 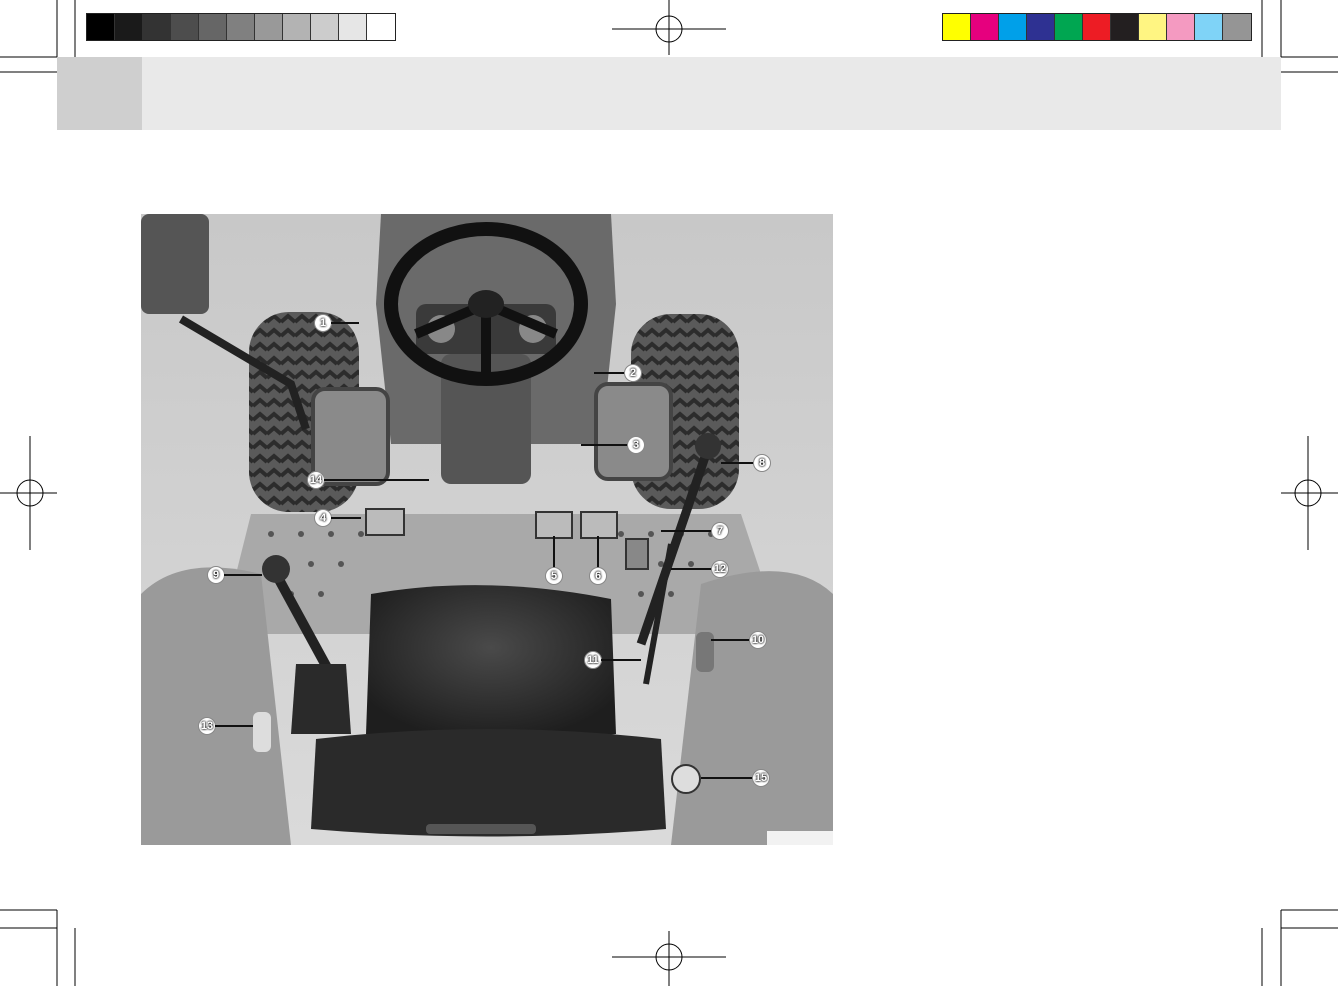 What do you see at coordinates (488, 783) in the screenshot?
I see `seat-cushion` at bounding box center [488, 783].